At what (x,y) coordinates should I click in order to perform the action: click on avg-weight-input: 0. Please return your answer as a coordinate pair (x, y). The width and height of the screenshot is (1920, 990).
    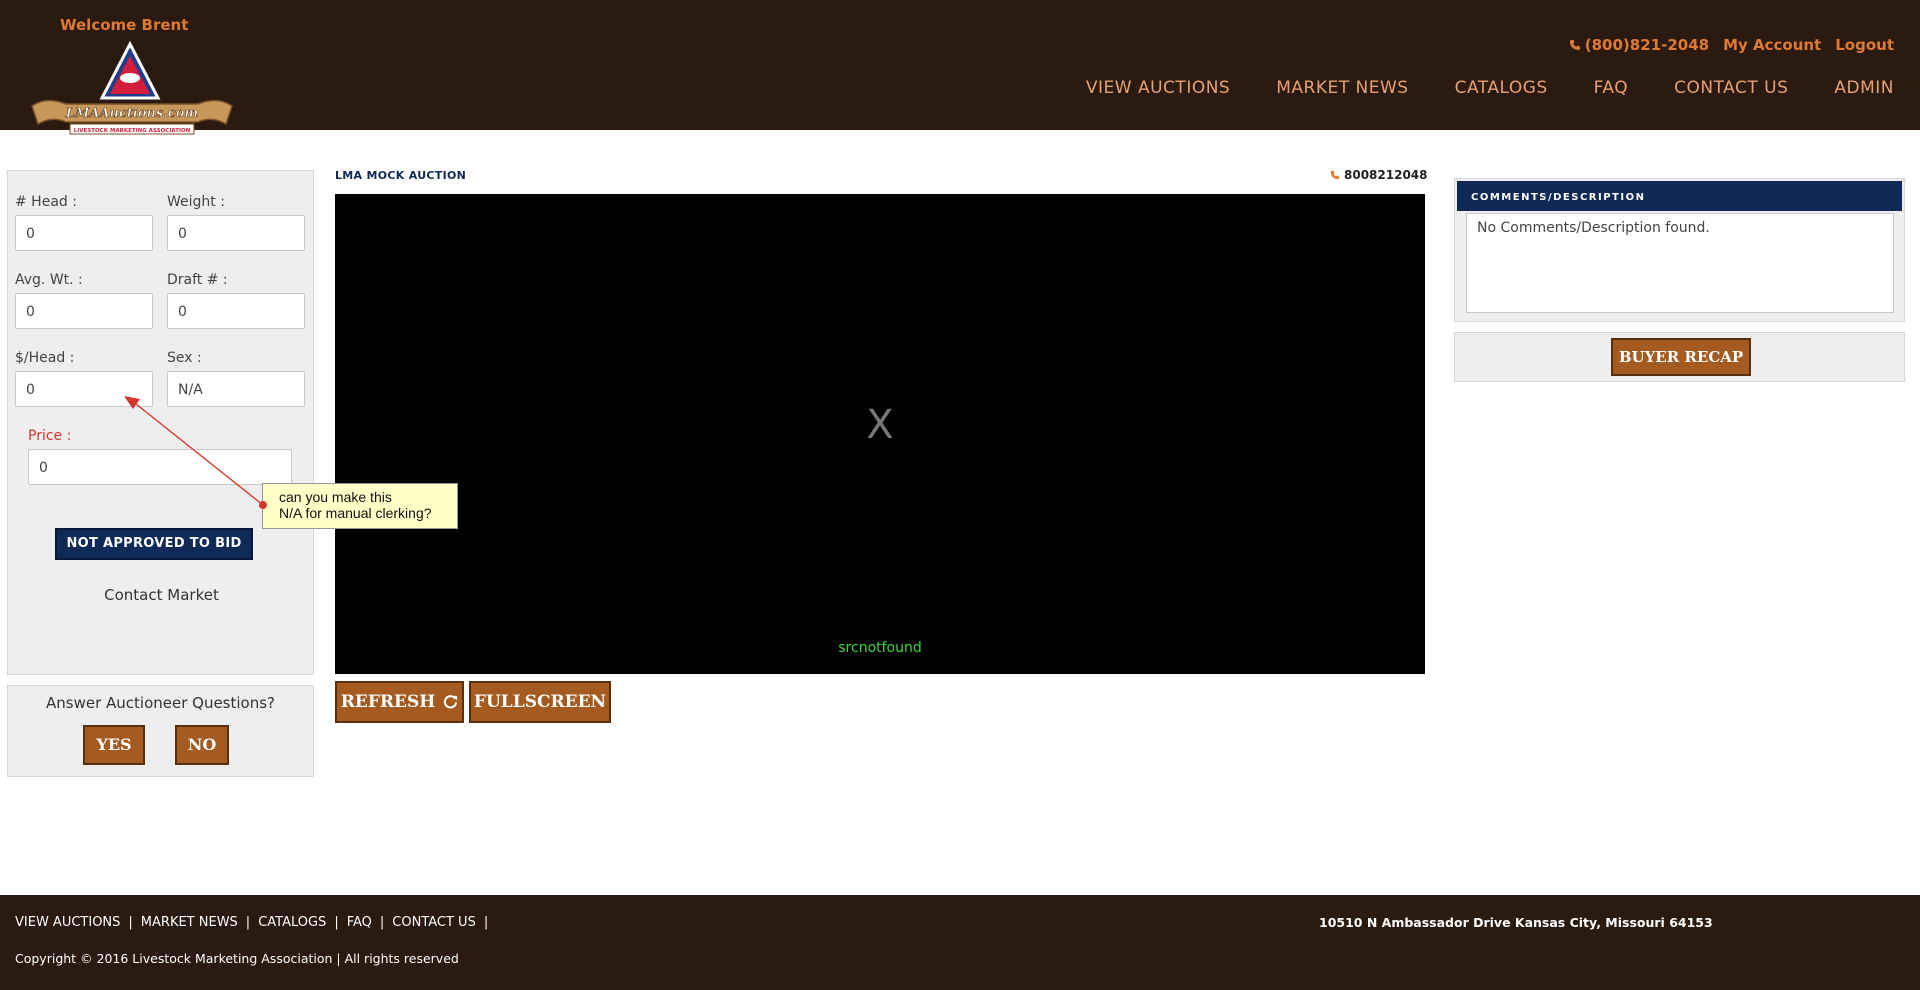
    Looking at the image, I should click on (84, 311).